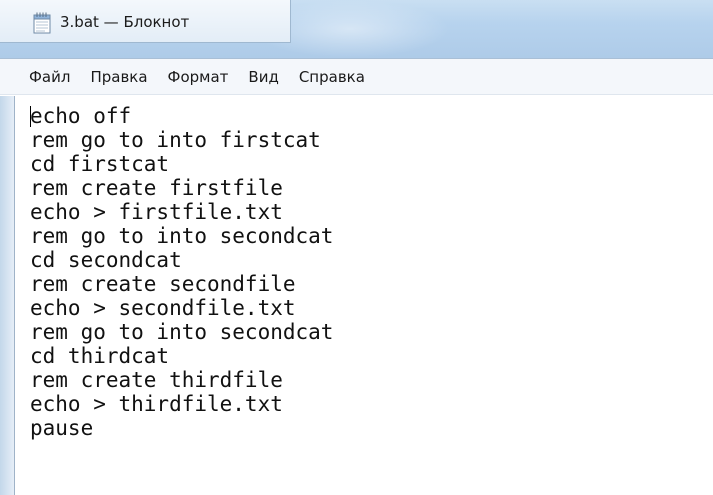 Image resolution: width=713 pixels, height=495 pixels. I want to click on menu-help: Справка, so click(332, 77).